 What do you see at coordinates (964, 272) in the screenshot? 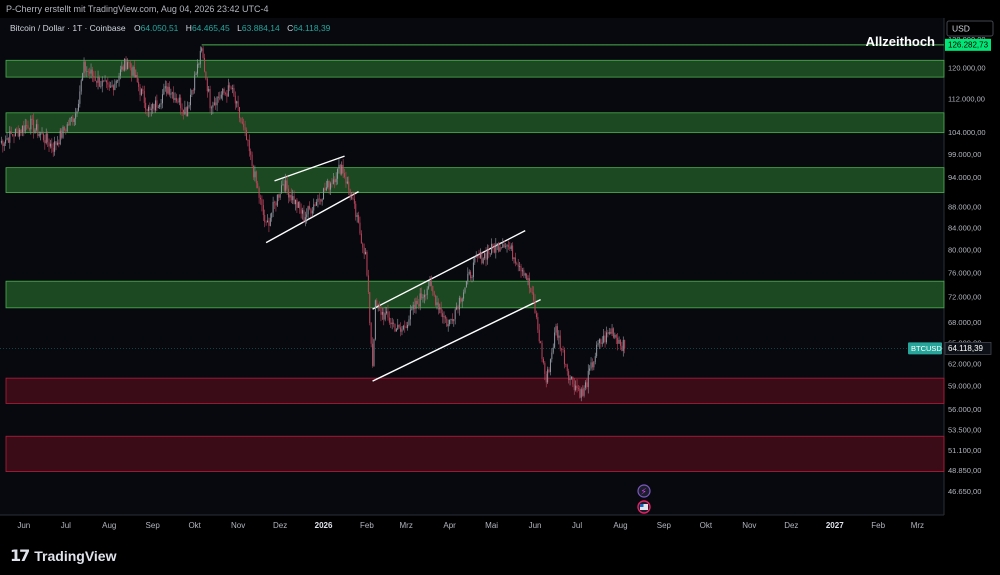
I see `price-tick-label: 76.000,00` at bounding box center [964, 272].